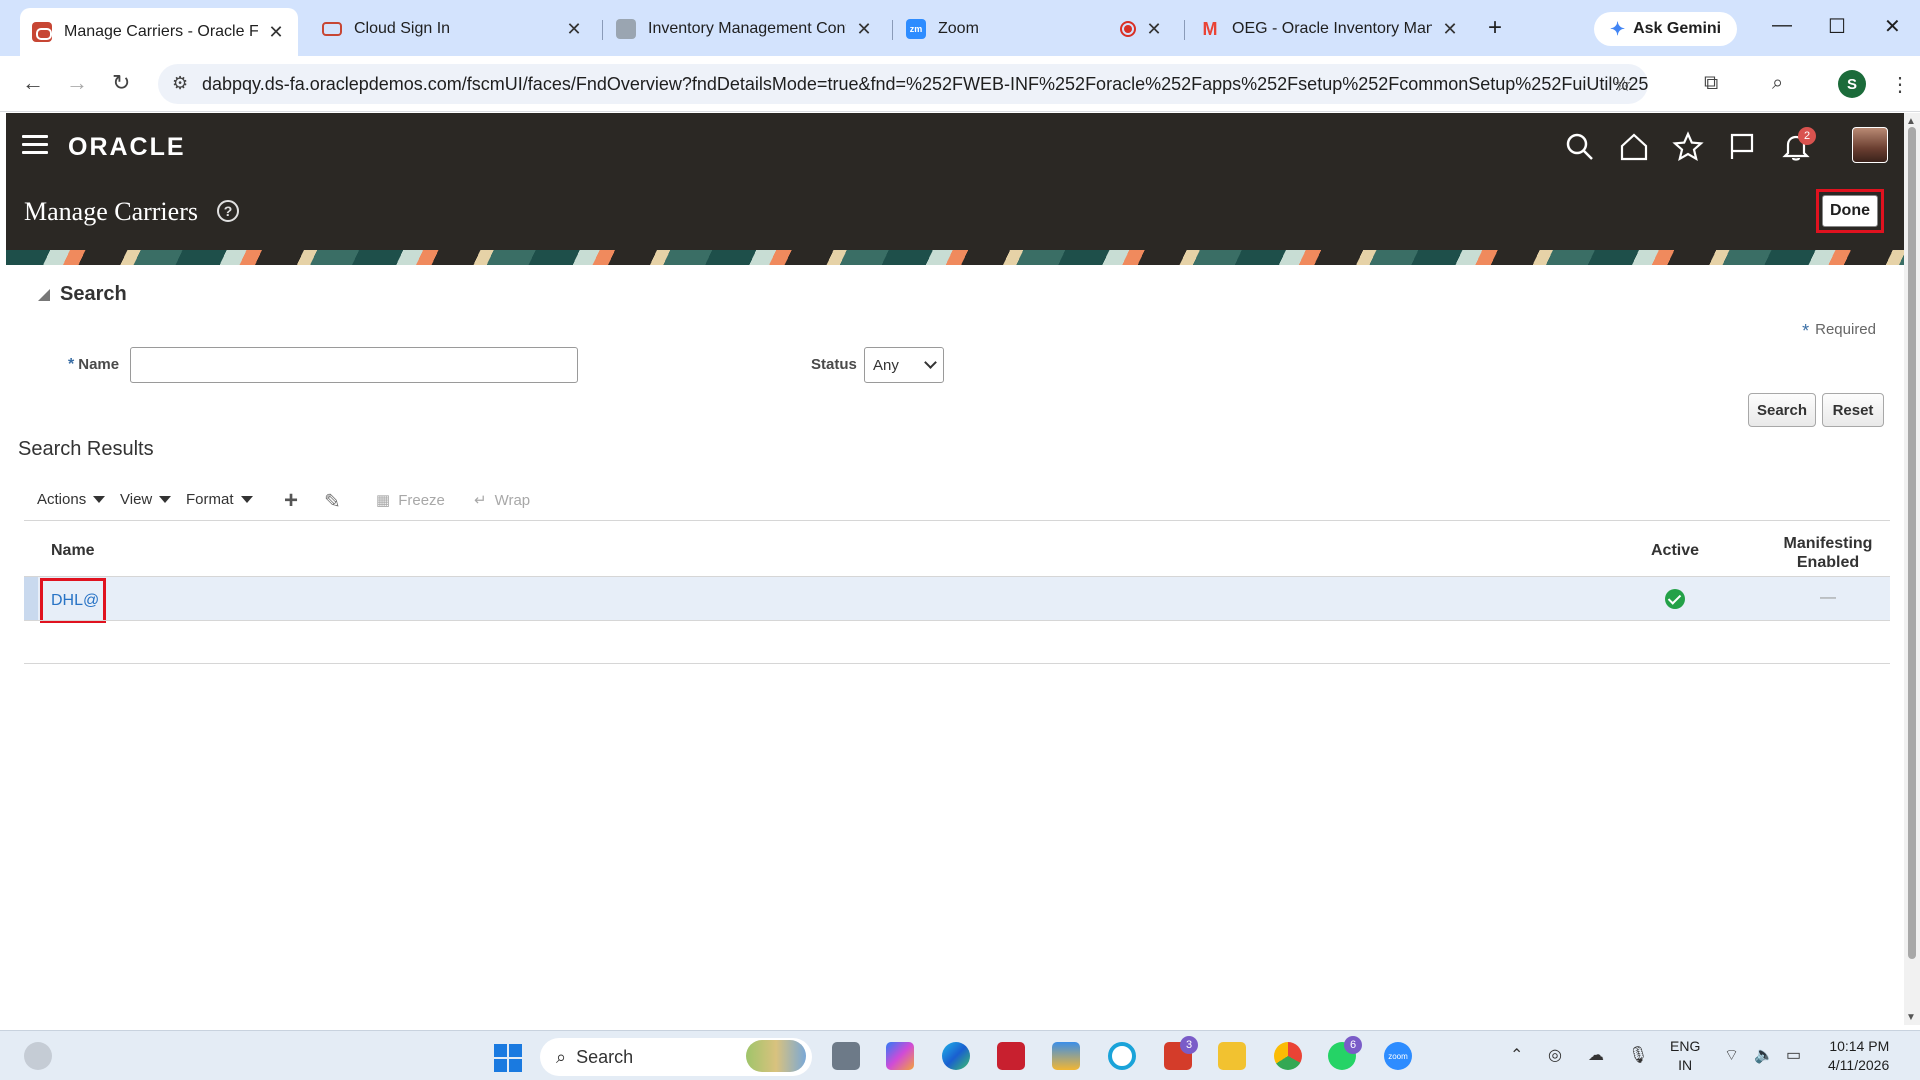 The height and width of the screenshot is (1080, 1920). I want to click on edge-browser-icon, so click(956, 1056).